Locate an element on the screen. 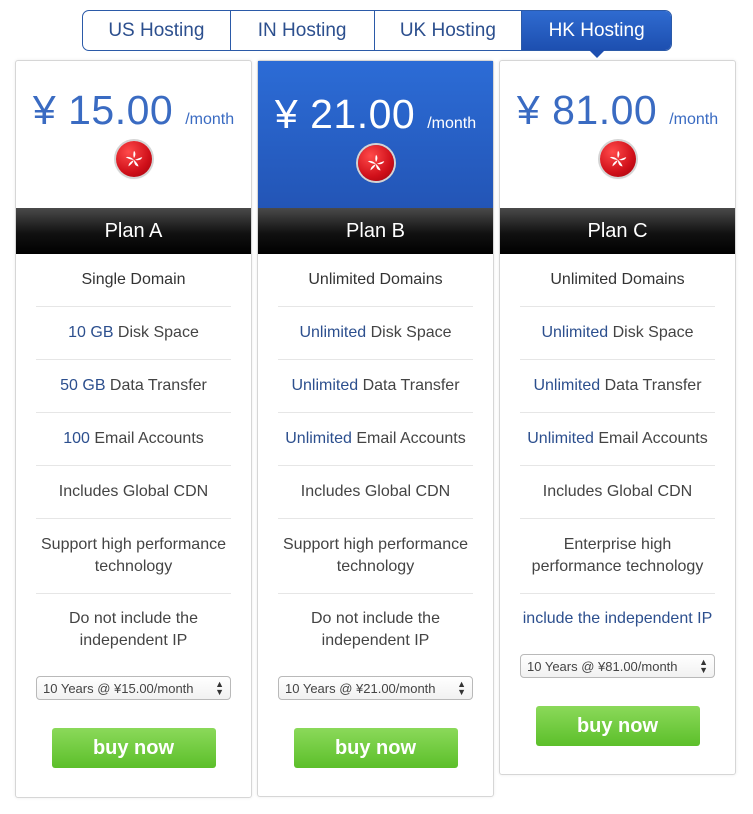  feature-domains: Single Domain is located at coordinates (133, 280).